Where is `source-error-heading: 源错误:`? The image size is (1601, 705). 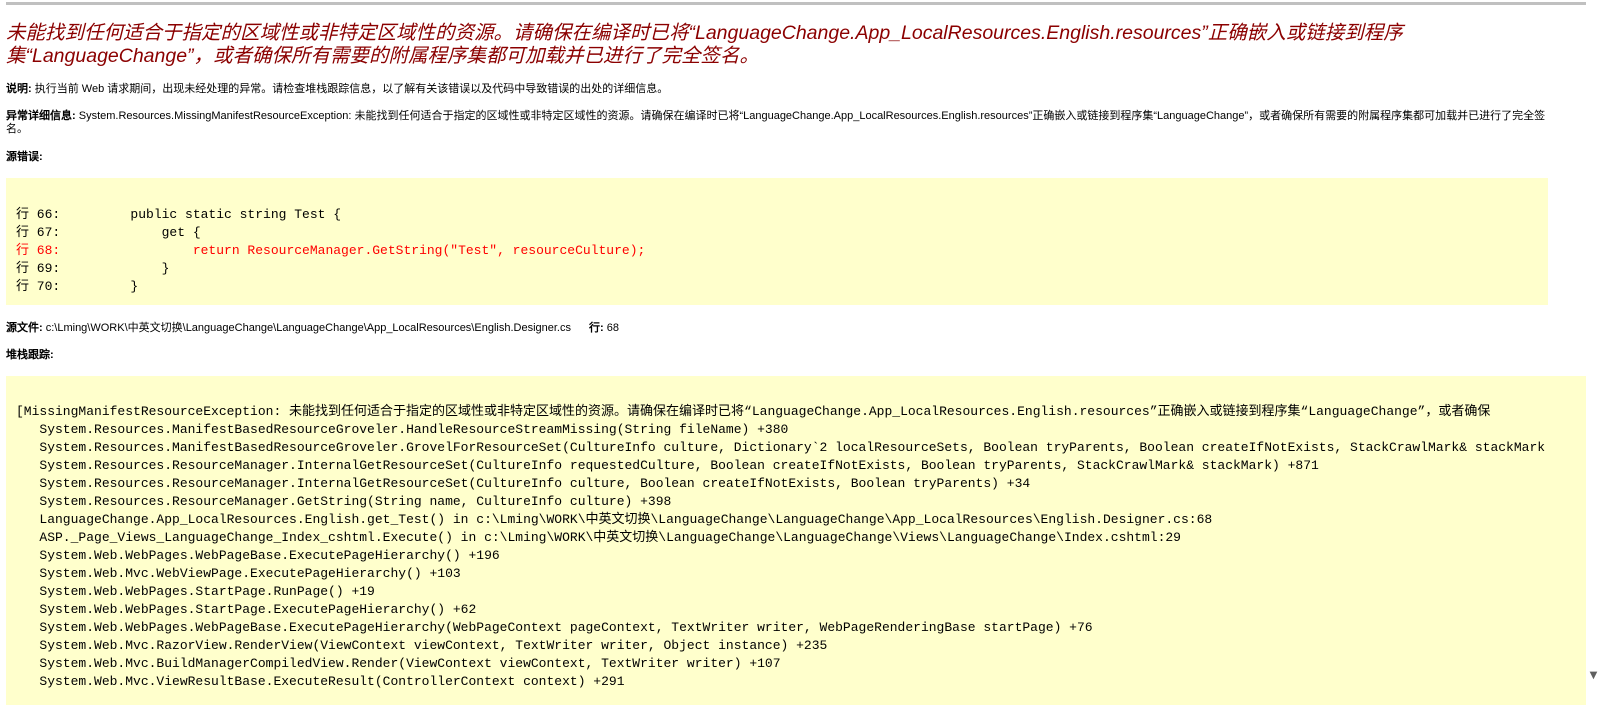 source-error-heading: 源错误: is located at coordinates (24, 157).